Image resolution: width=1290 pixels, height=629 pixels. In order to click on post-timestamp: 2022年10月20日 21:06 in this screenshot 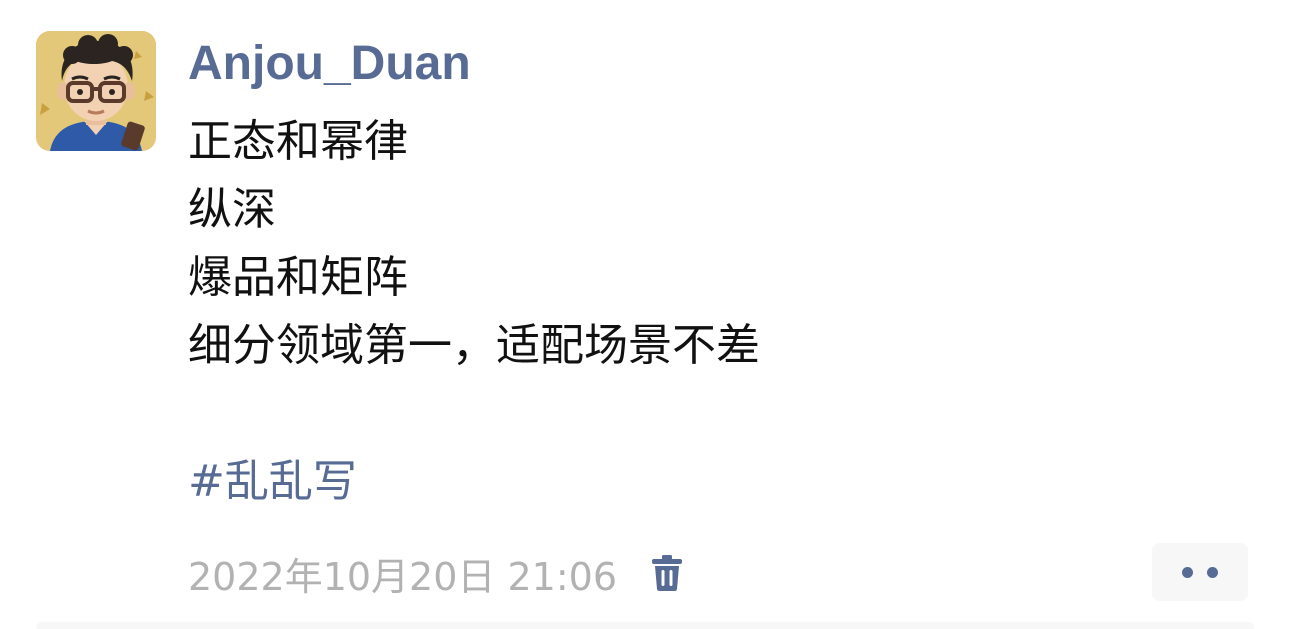, I will do `click(403, 576)`.